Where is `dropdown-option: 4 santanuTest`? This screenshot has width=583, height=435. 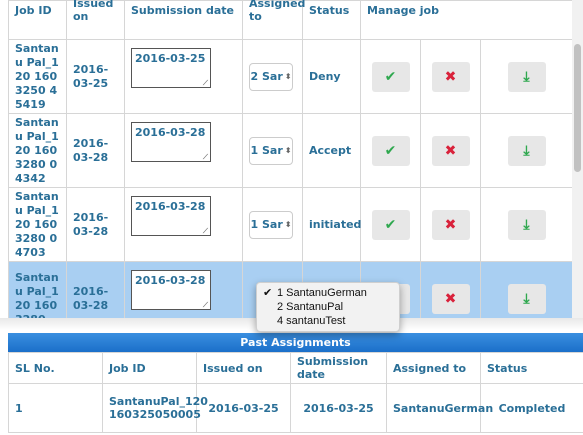 dropdown-option: 4 santanuTest is located at coordinates (328, 321).